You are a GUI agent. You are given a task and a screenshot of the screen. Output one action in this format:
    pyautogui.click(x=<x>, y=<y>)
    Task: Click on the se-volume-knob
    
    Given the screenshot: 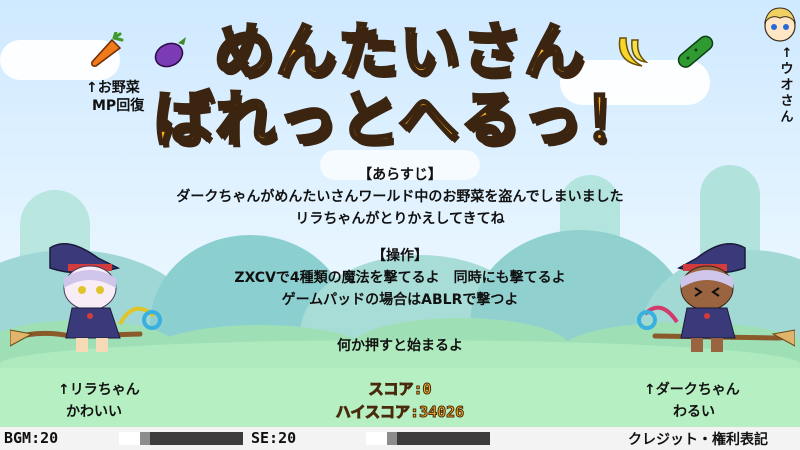 What is the action you would take?
    pyautogui.click(x=392, y=438)
    